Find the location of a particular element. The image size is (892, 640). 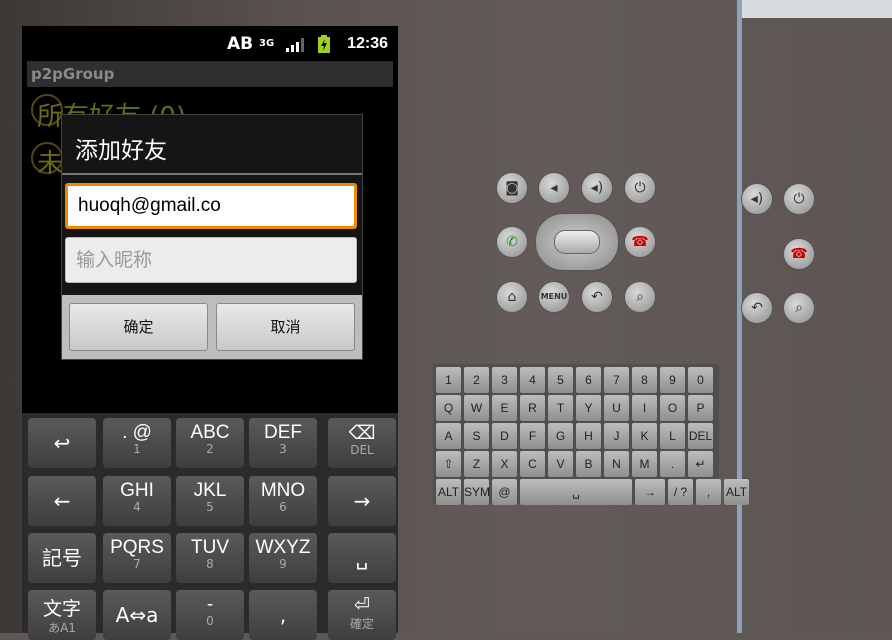

qwerty-key: T is located at coordinates (560, 408).